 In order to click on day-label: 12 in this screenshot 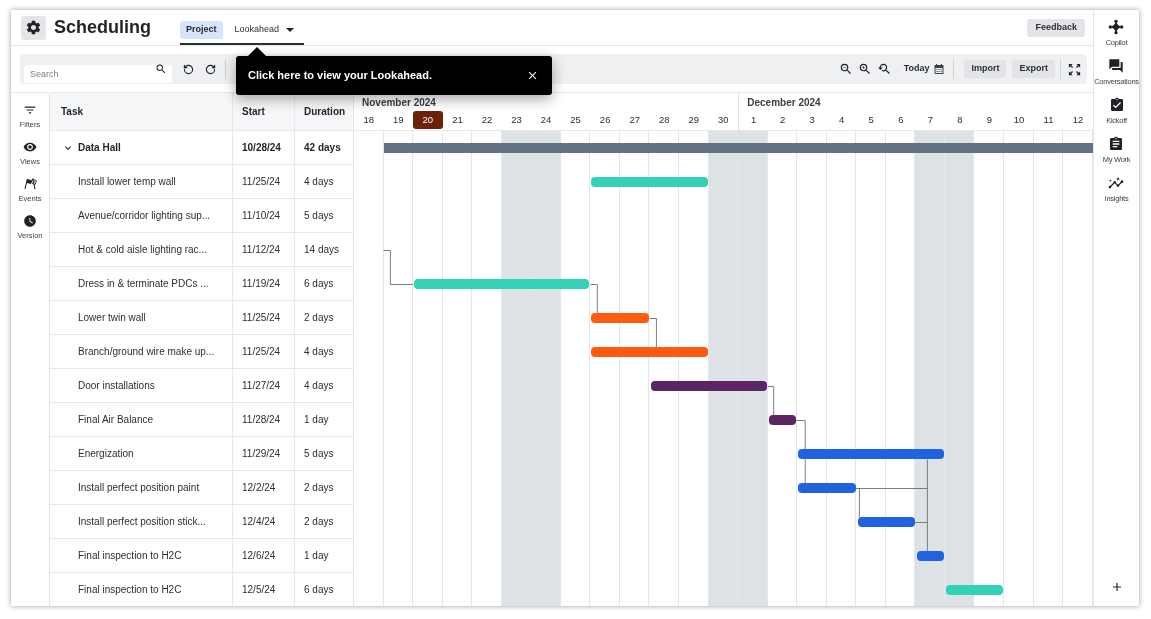, I will do `click(1078, 120)`.